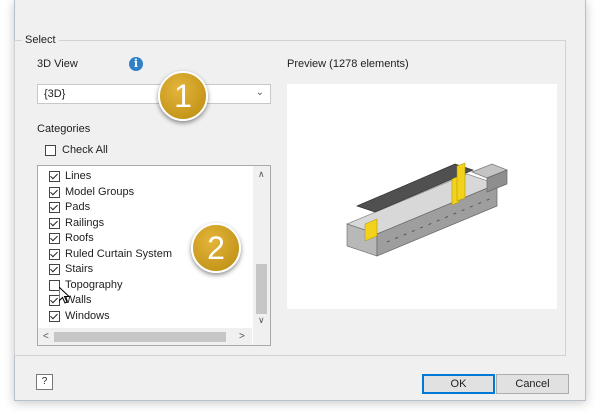 The width and height of the screenshot is (615, 414). What do you see at coordinates (64, 129) in the screenshot?
I see `categories-label: Categories` at bounding box center [64, 129].